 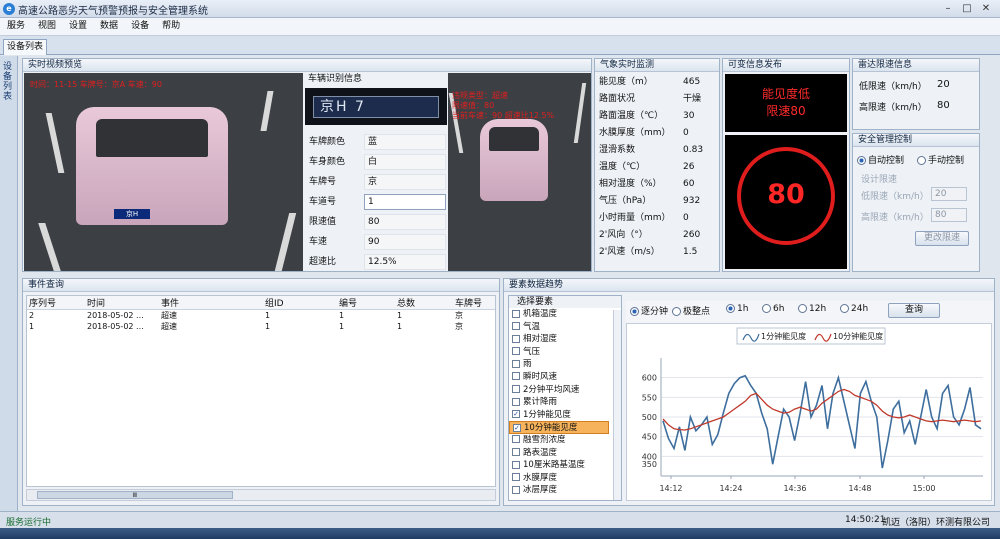 What do you see at coordinates (854, 309) in the screenshot?
I see `range-24h: 24h` at bounding box center [854, 309].